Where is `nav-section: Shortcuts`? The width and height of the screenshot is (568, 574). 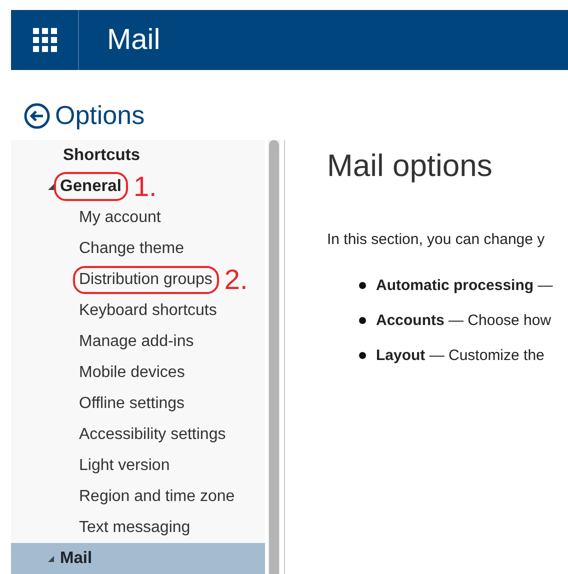 nav-section: Shortcuts is located at coordinates (101, 155).